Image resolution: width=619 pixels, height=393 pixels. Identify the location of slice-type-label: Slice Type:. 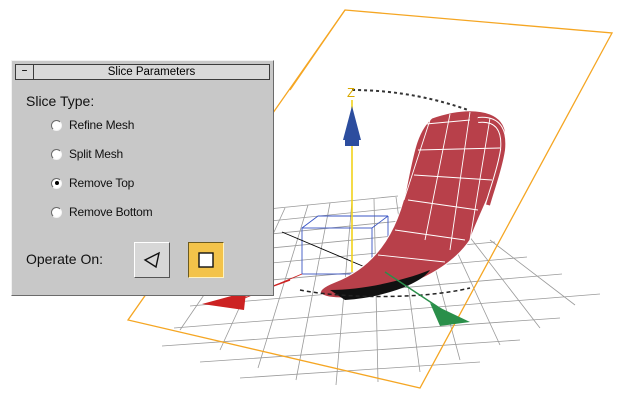
(60, 101).